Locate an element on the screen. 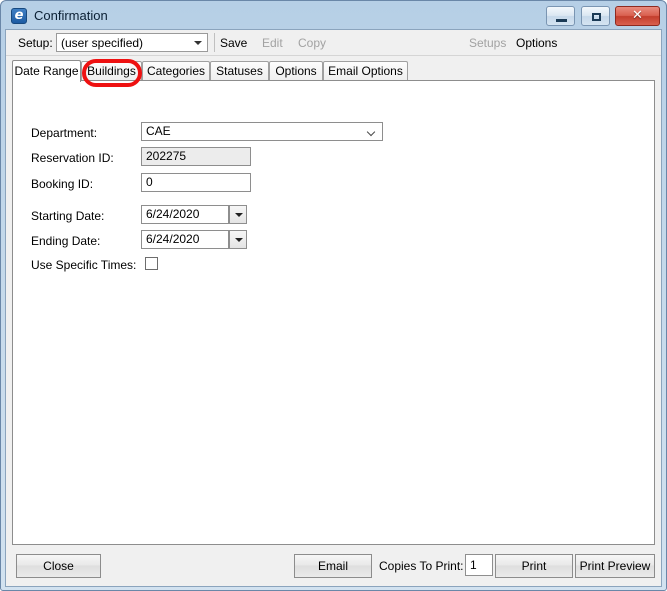 The image size is (667, 591). setups-button: Setups is located at coordinates (488, 43).